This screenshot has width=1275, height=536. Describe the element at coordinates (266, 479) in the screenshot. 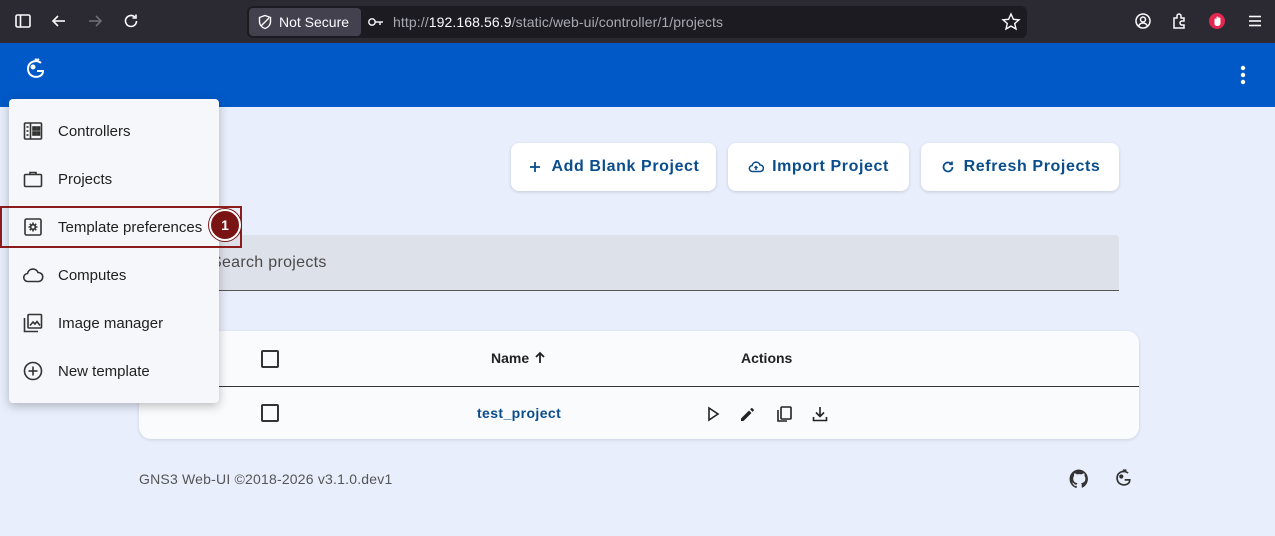

I see `footer-copyright: GNS3 Web-UI ©2018-2026 v3.1.0.dev1` at that location.